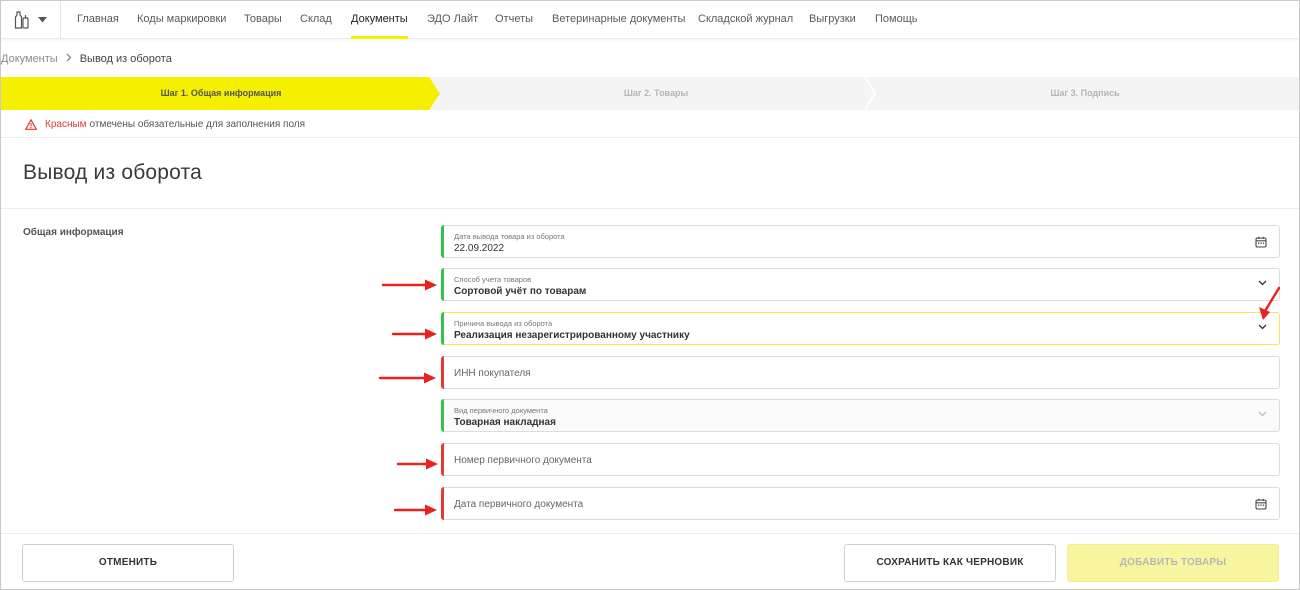 This screenshot has width=1300, height=590. Describe the element at coordinates (29, 59) in the screenshot. I see `breadcrumb-link-documents: Документы` at that location.